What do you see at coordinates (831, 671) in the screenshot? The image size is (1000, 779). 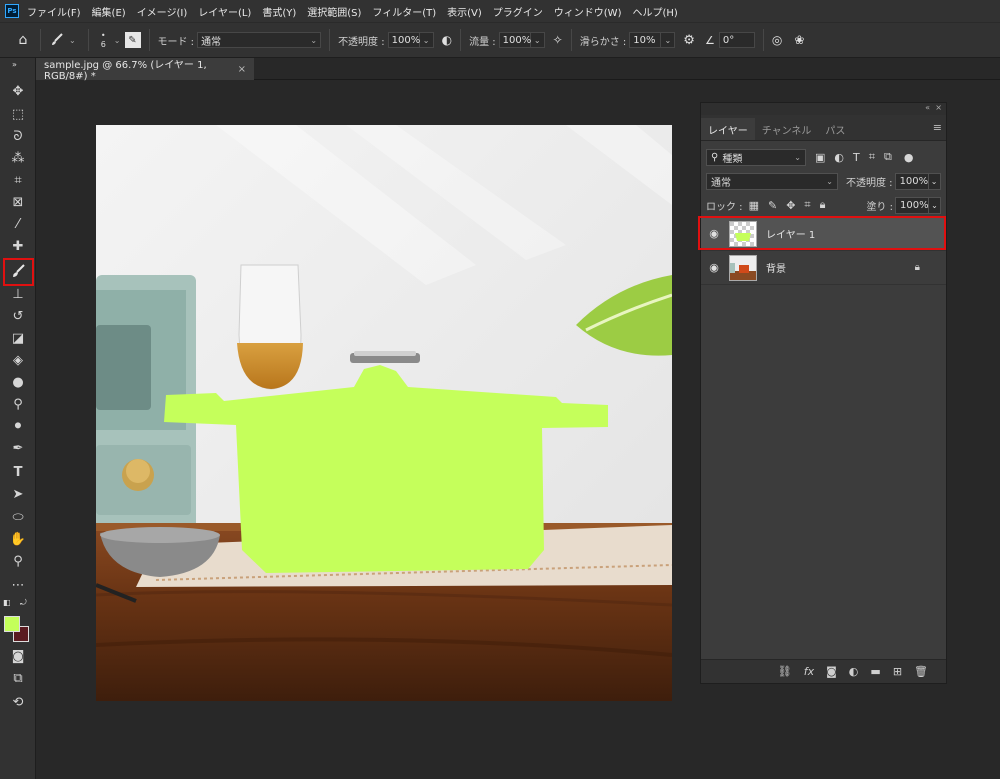 I see `add-mask-icon: ◙` at bounding box center [831, 671].